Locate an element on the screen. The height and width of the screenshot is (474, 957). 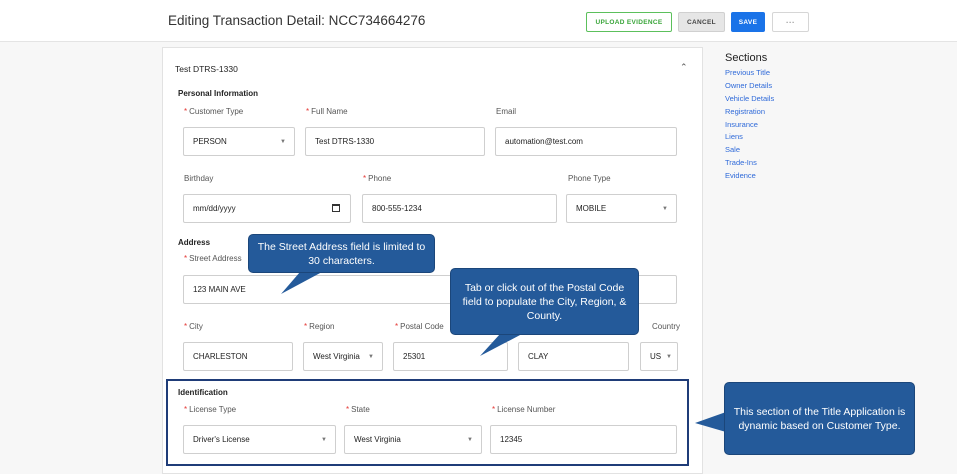
address-heading: Address is located at coordinates (194, 242).